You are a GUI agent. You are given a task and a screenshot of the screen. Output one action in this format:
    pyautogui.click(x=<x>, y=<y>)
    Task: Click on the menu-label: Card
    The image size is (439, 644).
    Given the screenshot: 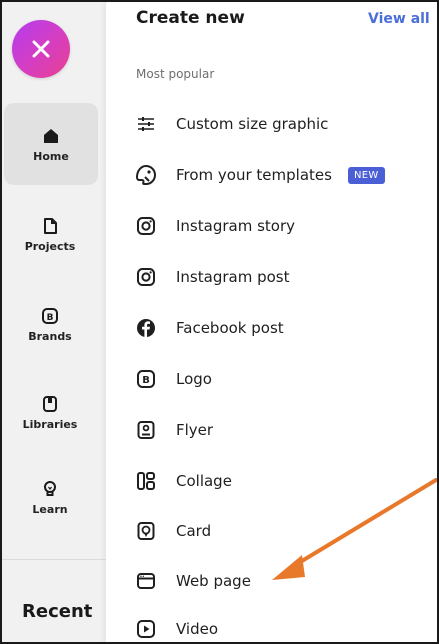 What is the action you would take?
    pyautogui.click(x=194, y=531)
    